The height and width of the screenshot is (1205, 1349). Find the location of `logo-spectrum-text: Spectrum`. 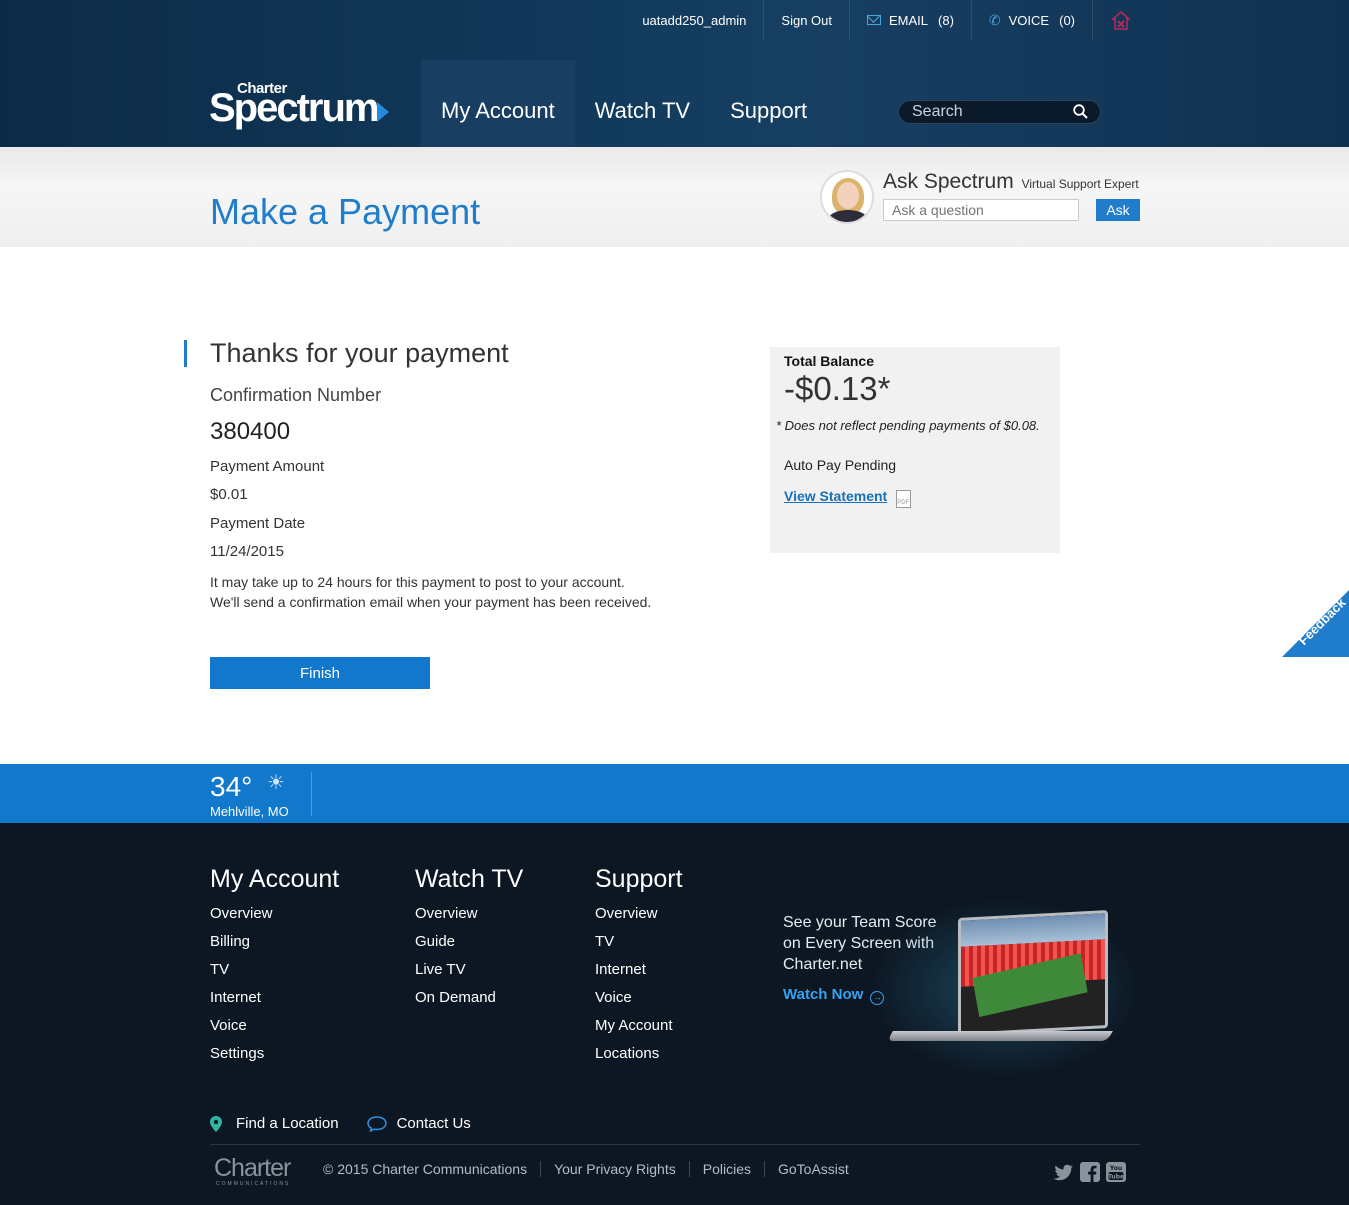

logo-spectrum-text: Spectrum is located at coordinates (294, 108).